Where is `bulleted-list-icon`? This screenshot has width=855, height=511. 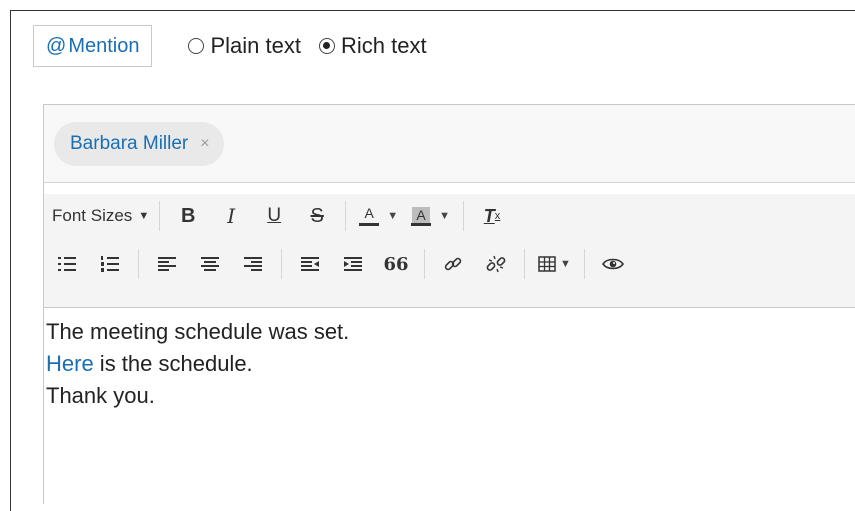
bulleted-list-icon is located at coordinates (67, 264).